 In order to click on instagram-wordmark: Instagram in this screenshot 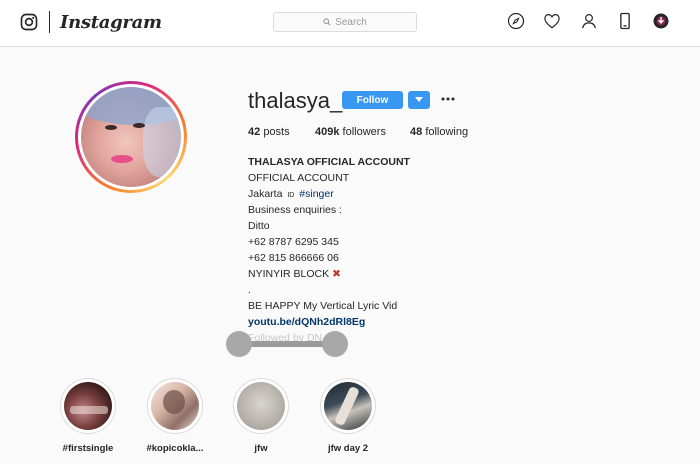, I will do `click(111, 22)`.